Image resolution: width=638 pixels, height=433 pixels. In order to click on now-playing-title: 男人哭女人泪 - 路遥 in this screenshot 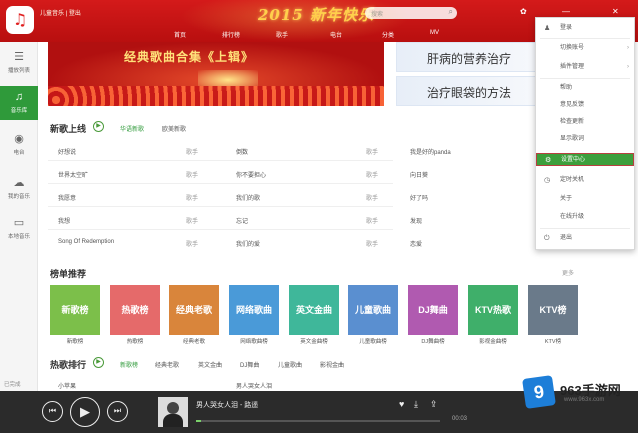, I will do `click(227, 405)`.